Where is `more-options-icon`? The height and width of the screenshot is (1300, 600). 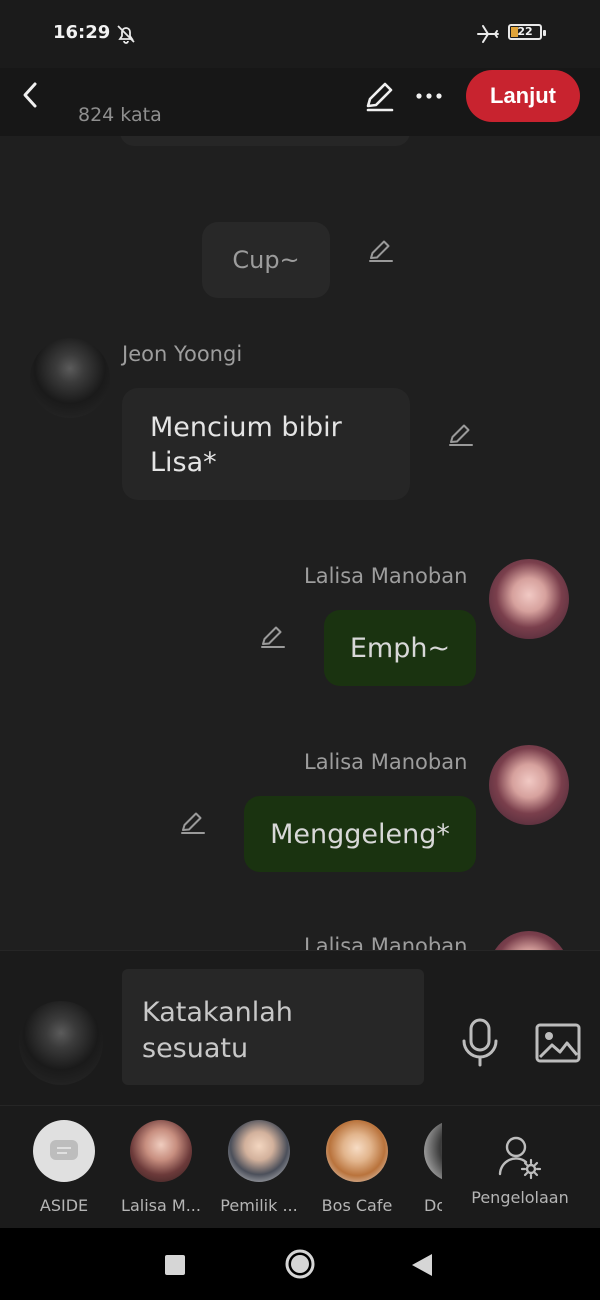
more-options-icon is located at coordinates (429, 96).